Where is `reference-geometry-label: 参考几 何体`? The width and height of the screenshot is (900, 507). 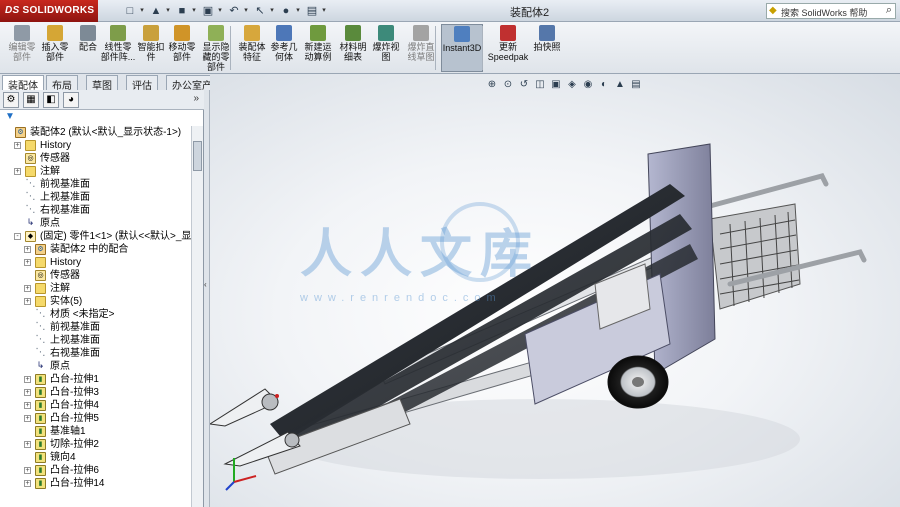
reference-geometry-label: 参考几 何体 is located at coordinates (284, 52).